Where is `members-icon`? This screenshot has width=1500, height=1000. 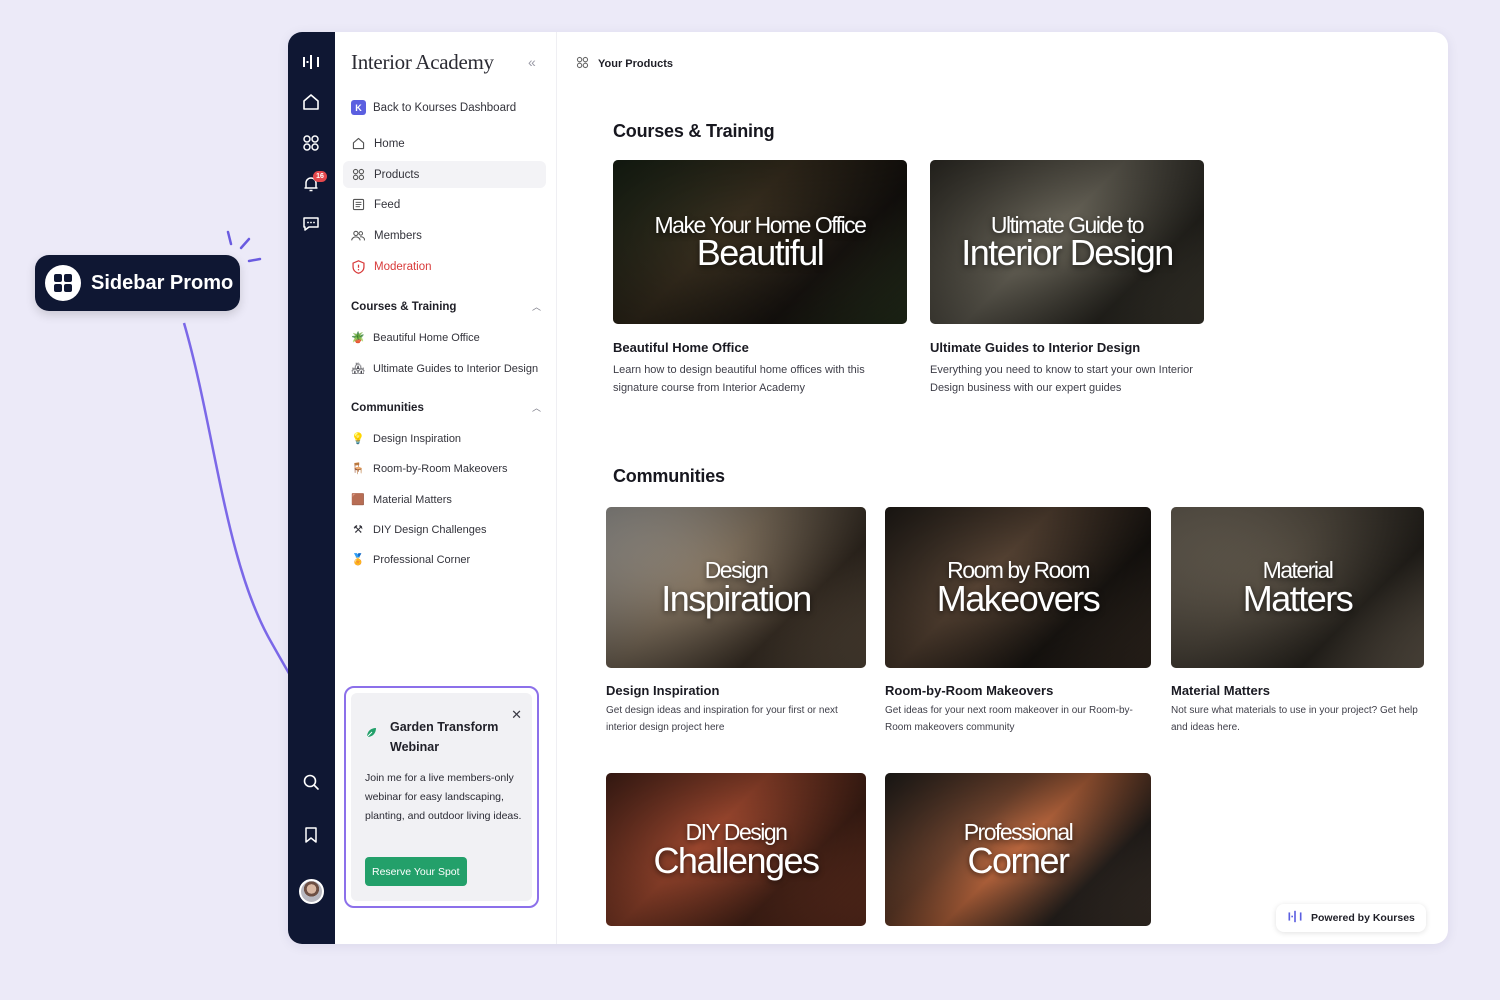
members-icon is located at coordinates (358, 236).